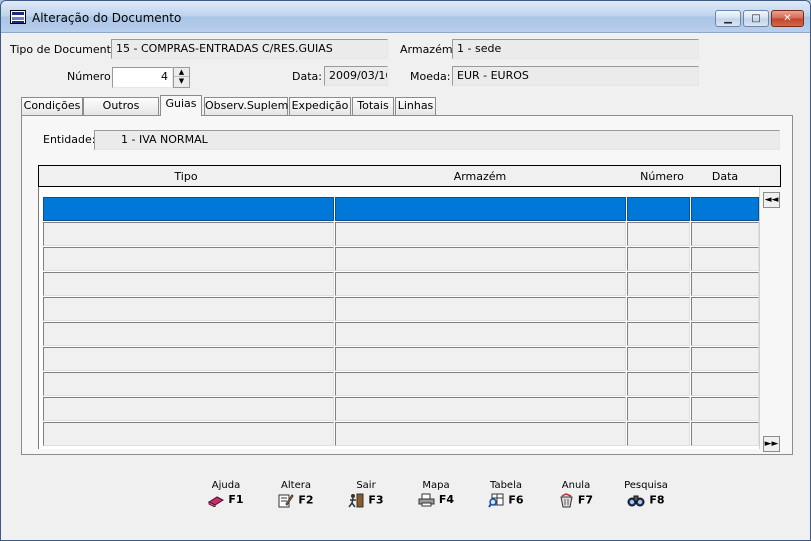 The image size is (811, 541). What do you see at coordinates (248, 106) in the screenshot?
I see `tab-observ-suplem: Observ.Suplem.` at bounding box center [248, 106].